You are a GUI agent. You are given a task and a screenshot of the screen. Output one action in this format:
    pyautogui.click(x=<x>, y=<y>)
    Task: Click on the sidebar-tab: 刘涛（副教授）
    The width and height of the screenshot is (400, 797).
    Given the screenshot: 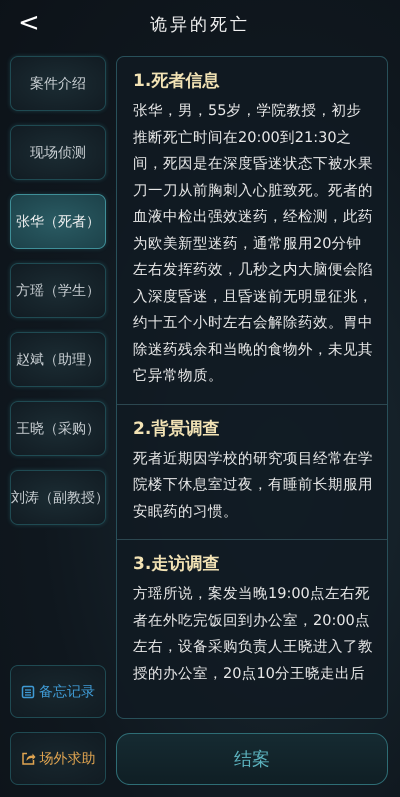 What is the action you would take?
    pyautogui.click(x=58, y=497)
    